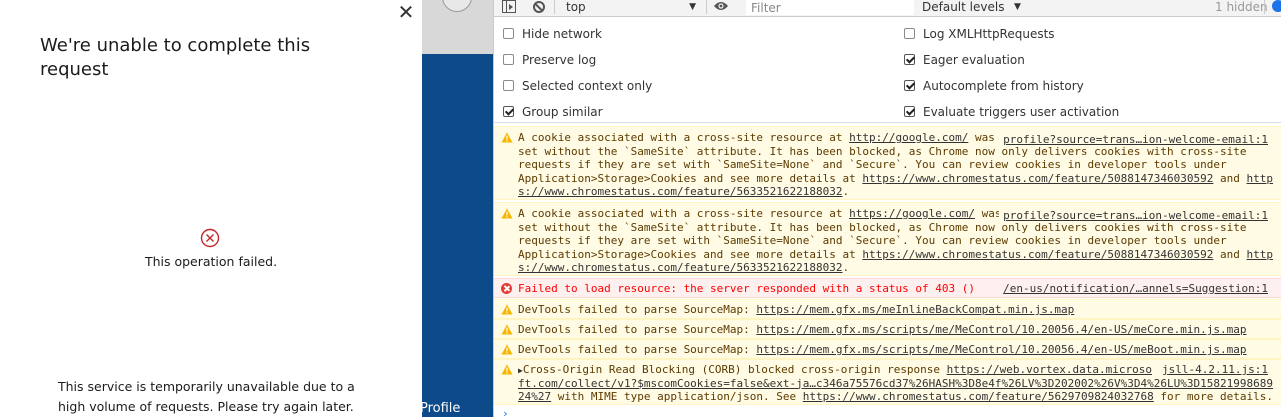  I want to click on operation-failed-text: This operation failed., so click(211, 261).